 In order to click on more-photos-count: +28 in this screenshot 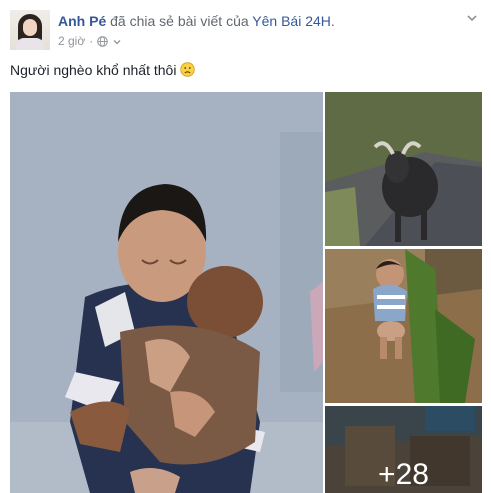, I will do `click(403, 475)`.